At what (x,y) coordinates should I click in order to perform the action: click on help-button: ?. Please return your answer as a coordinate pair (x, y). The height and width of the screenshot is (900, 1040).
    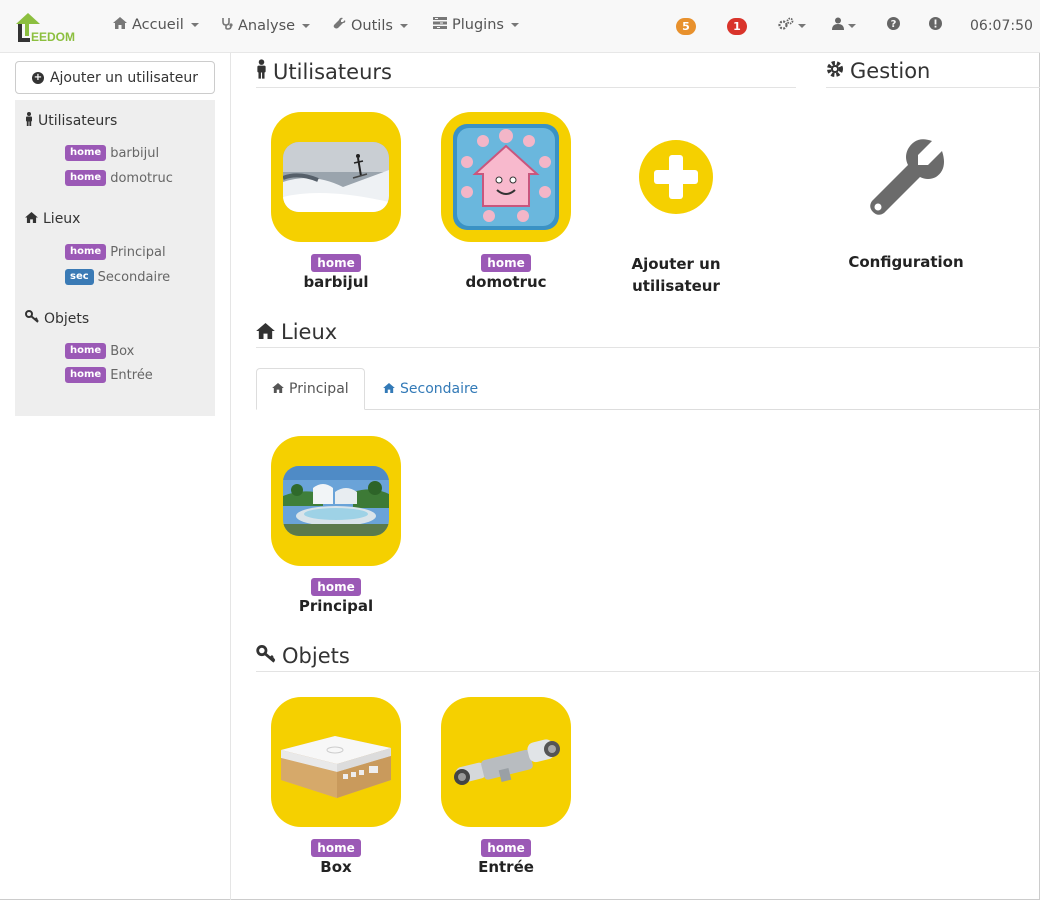
    Looking at the image, I should click on (893, 25).